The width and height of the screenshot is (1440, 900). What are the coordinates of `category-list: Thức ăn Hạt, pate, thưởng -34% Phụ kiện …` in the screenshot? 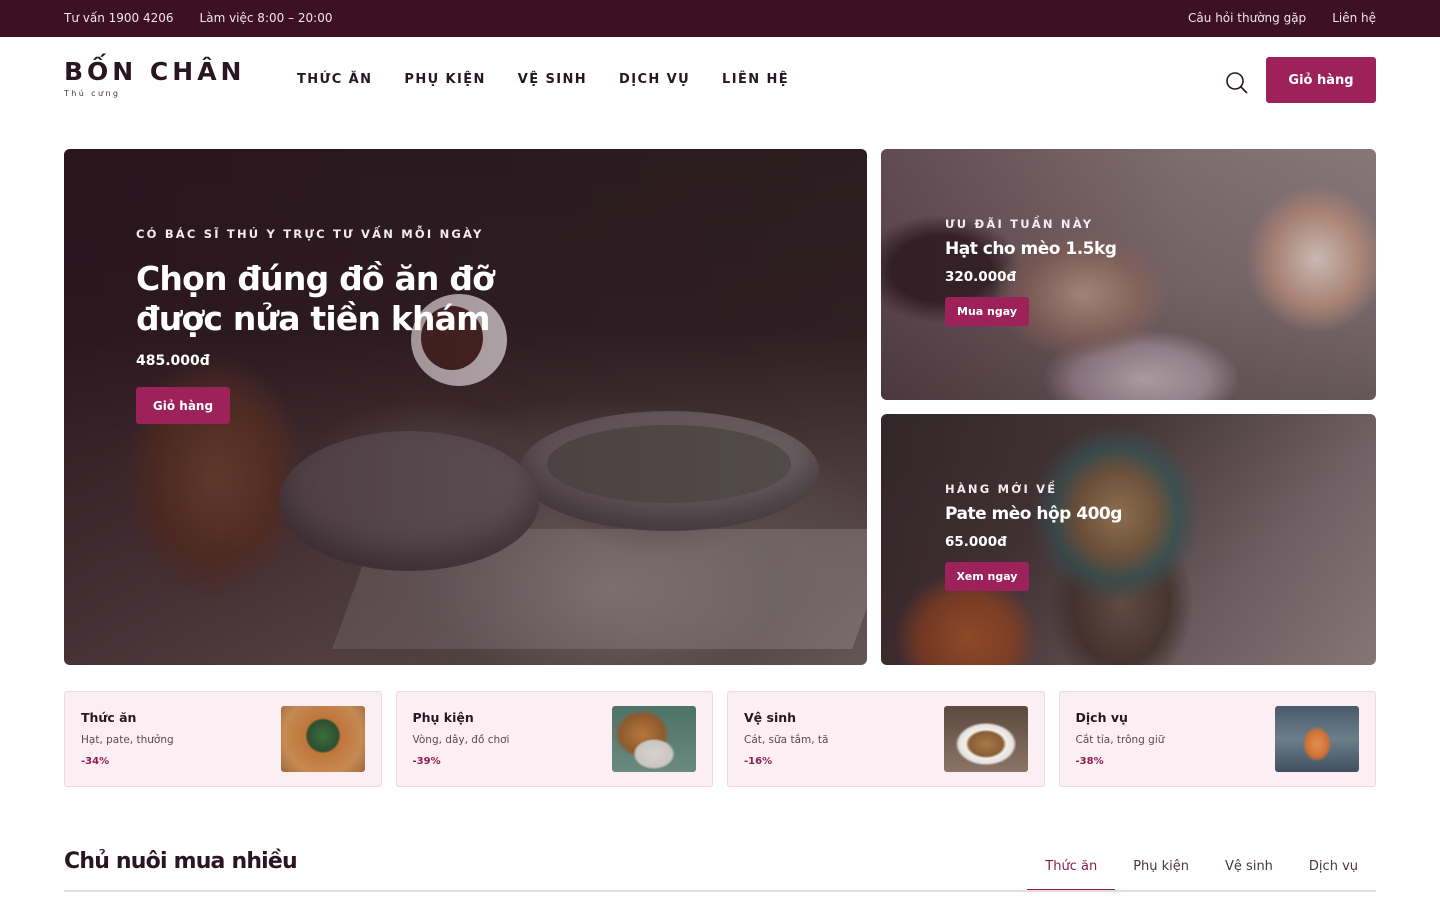 It's located at (720, 739).